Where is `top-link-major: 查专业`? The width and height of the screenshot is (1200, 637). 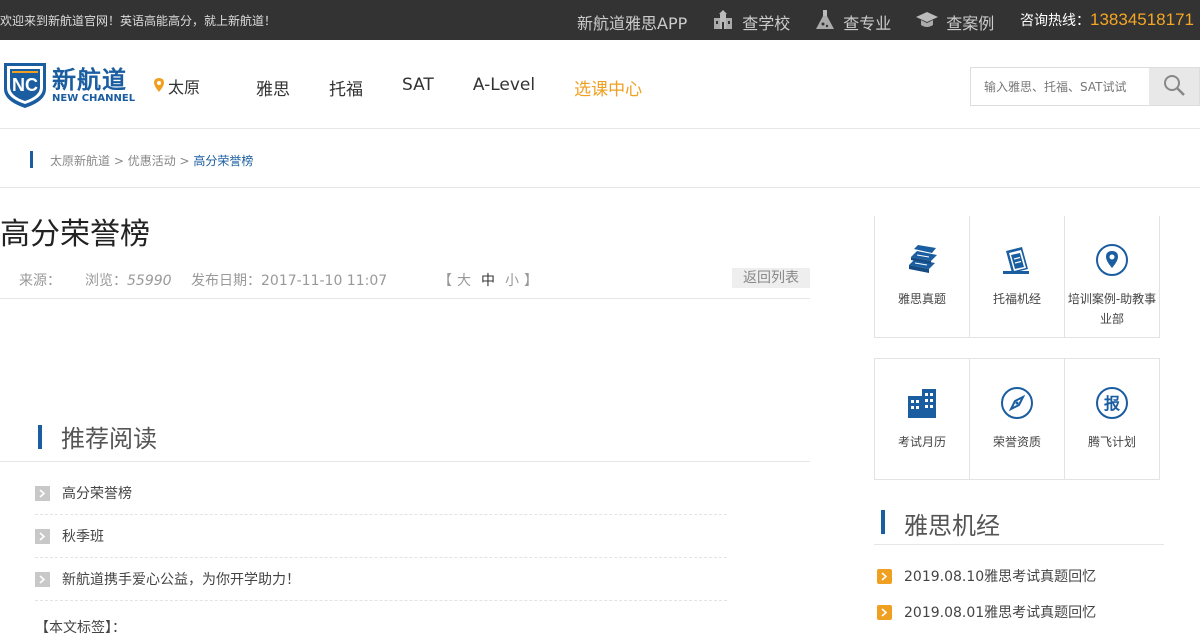
top-link-major: 查专业 is located at coordinates (853, 22).